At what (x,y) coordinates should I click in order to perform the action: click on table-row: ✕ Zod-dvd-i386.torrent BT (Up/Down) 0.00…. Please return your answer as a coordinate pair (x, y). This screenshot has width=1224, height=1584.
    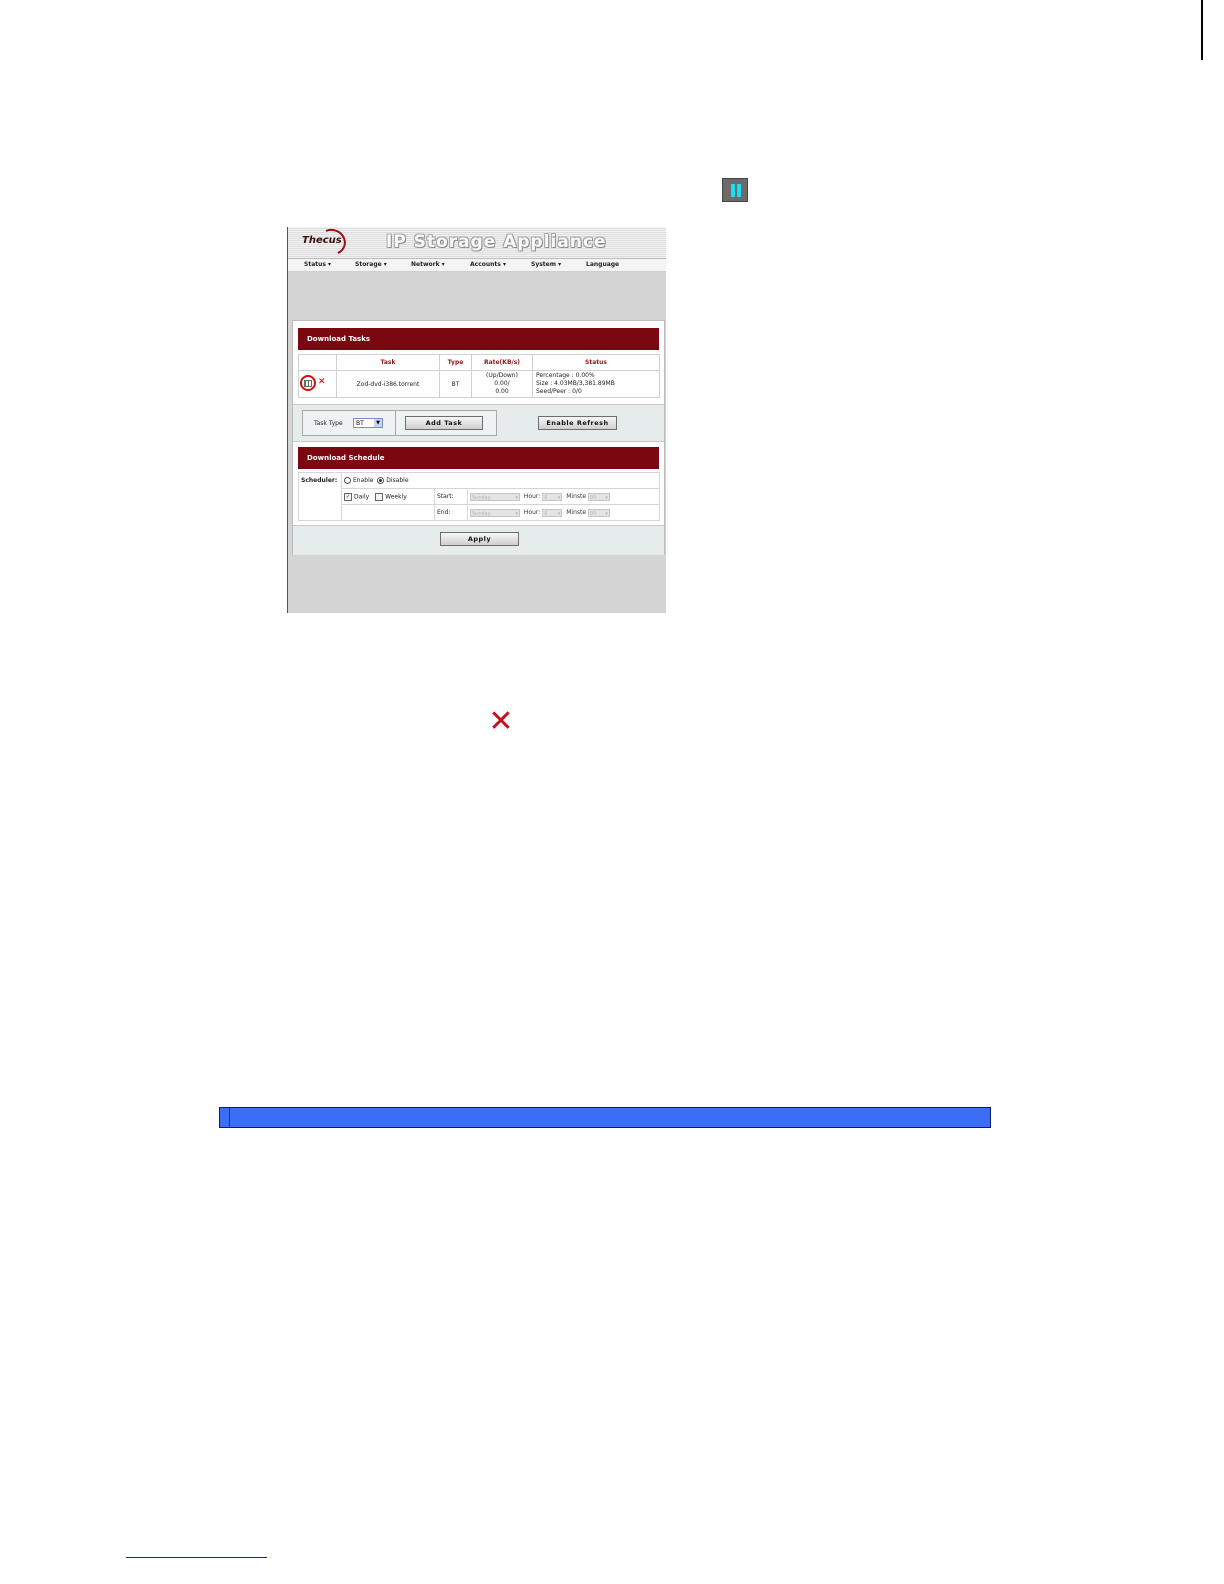
    Looking at the image, I should click on (479, 384).